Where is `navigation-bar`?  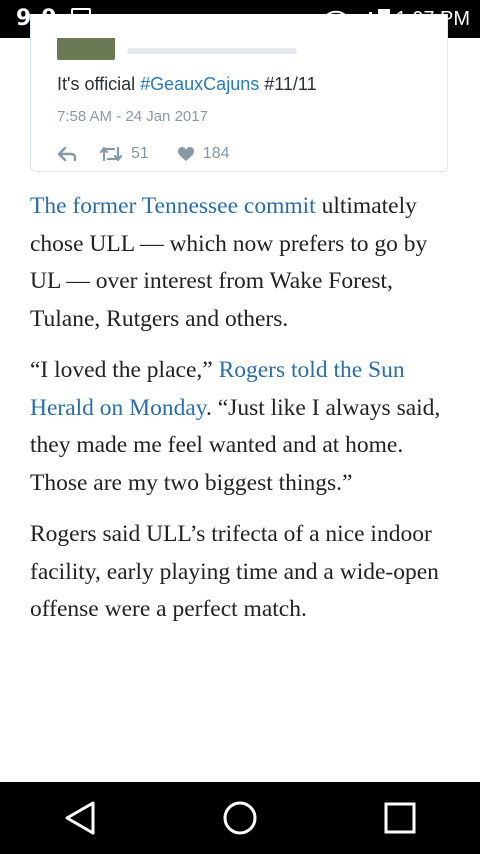
navigation-bar is located at coordinates (240, 818).